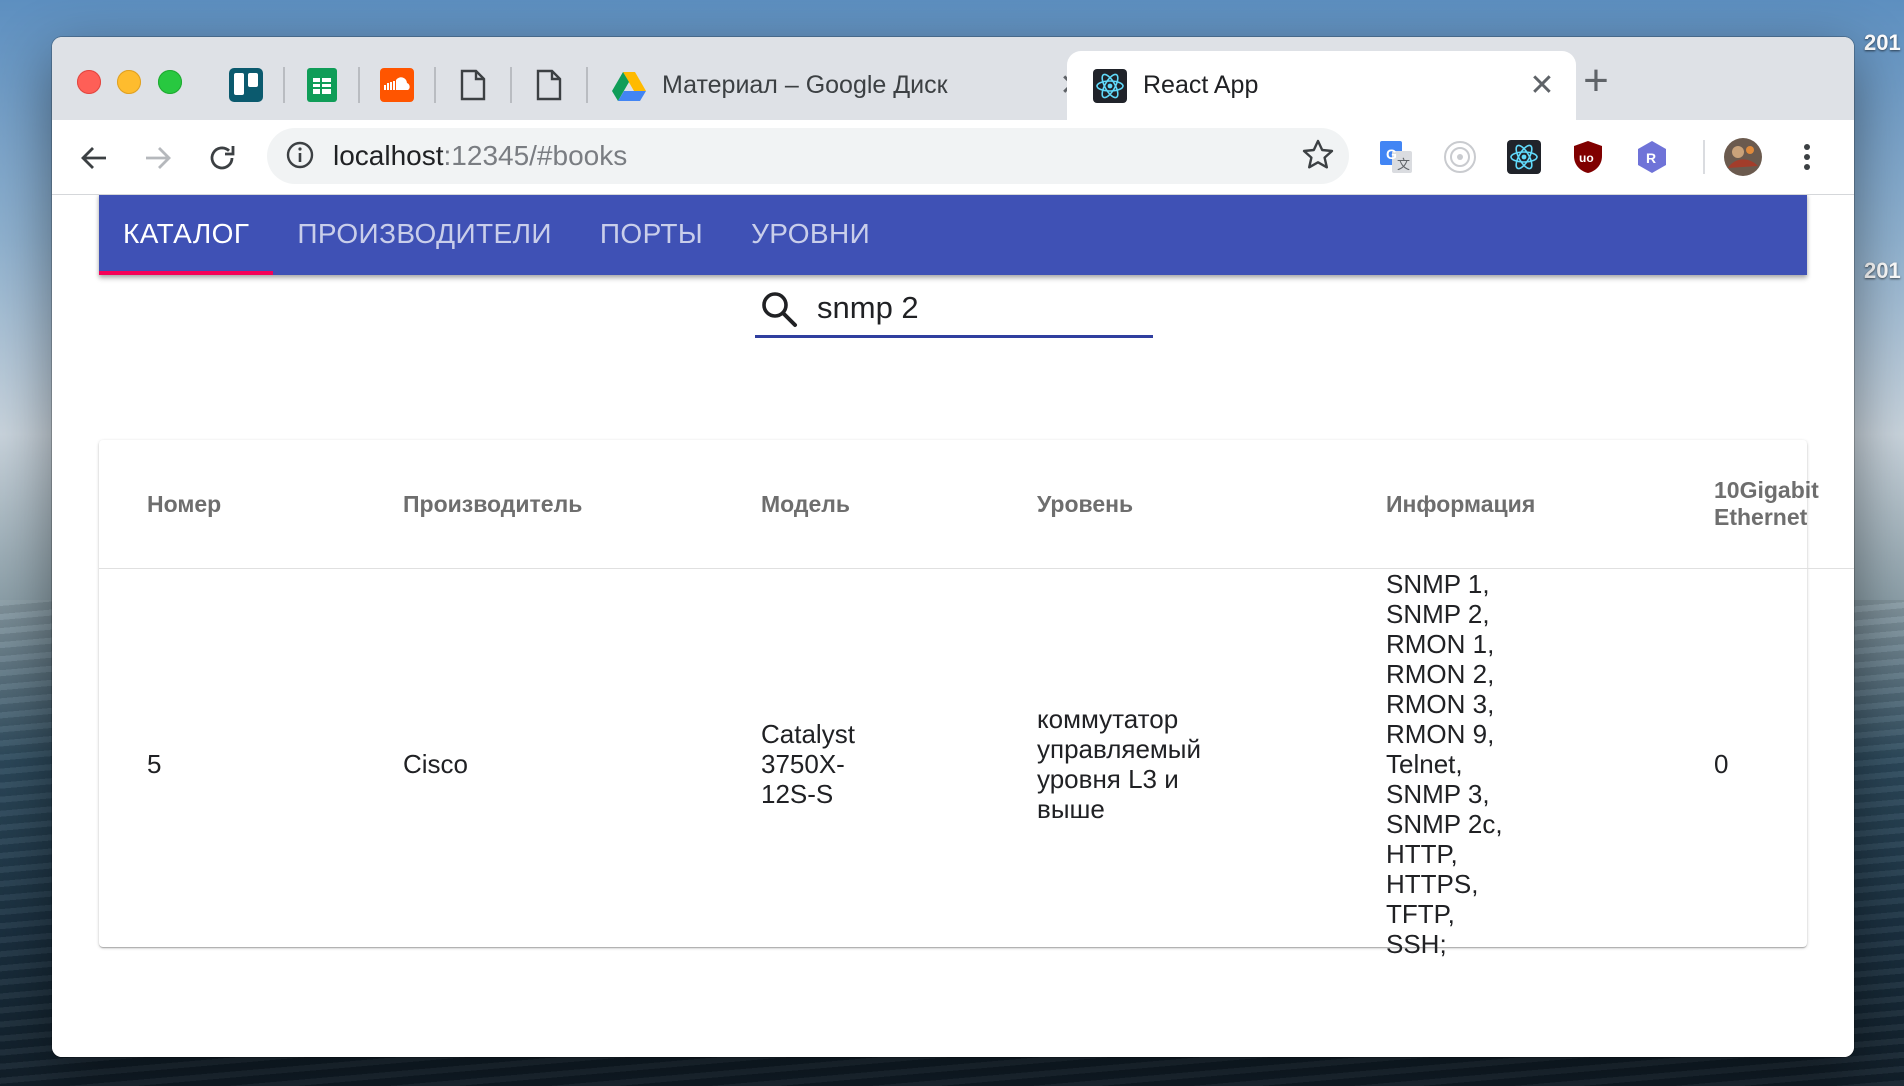 The height and width of the screenshot is (1086, 1904). Describe the element at coordinates (1119, 764) in the screenshot. I see `level-text: коммутатор управляемый уровня L3 и выше` at that location.